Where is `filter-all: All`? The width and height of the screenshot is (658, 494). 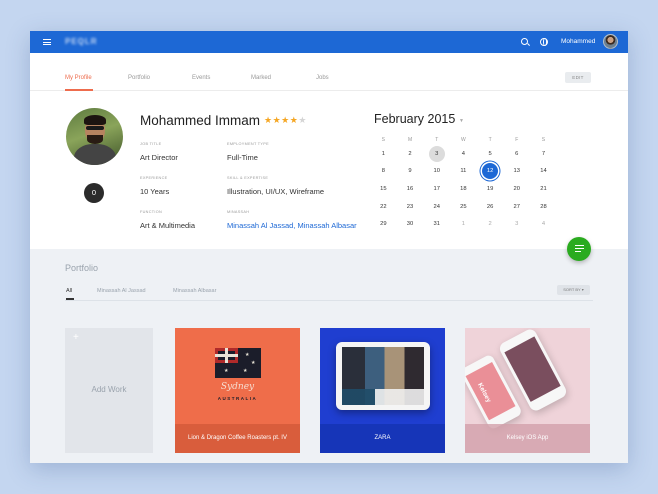
filter-all: All is located at coordinates (69, 291).